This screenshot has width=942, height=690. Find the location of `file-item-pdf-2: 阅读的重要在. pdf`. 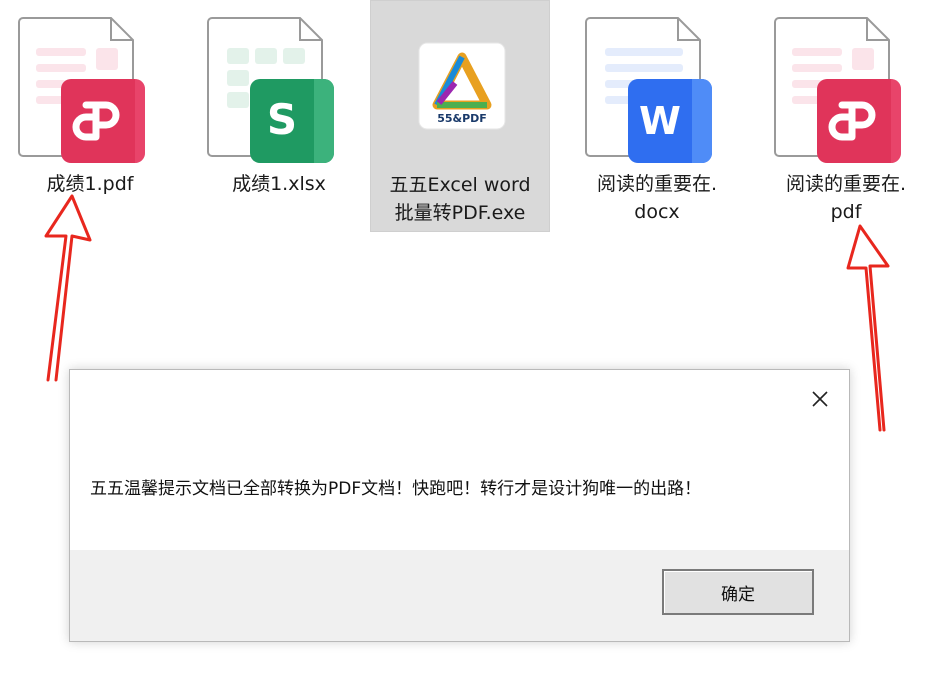

file-item-pdf-2: 阅读的重要在. pdf is located at coordinates (846, 116).